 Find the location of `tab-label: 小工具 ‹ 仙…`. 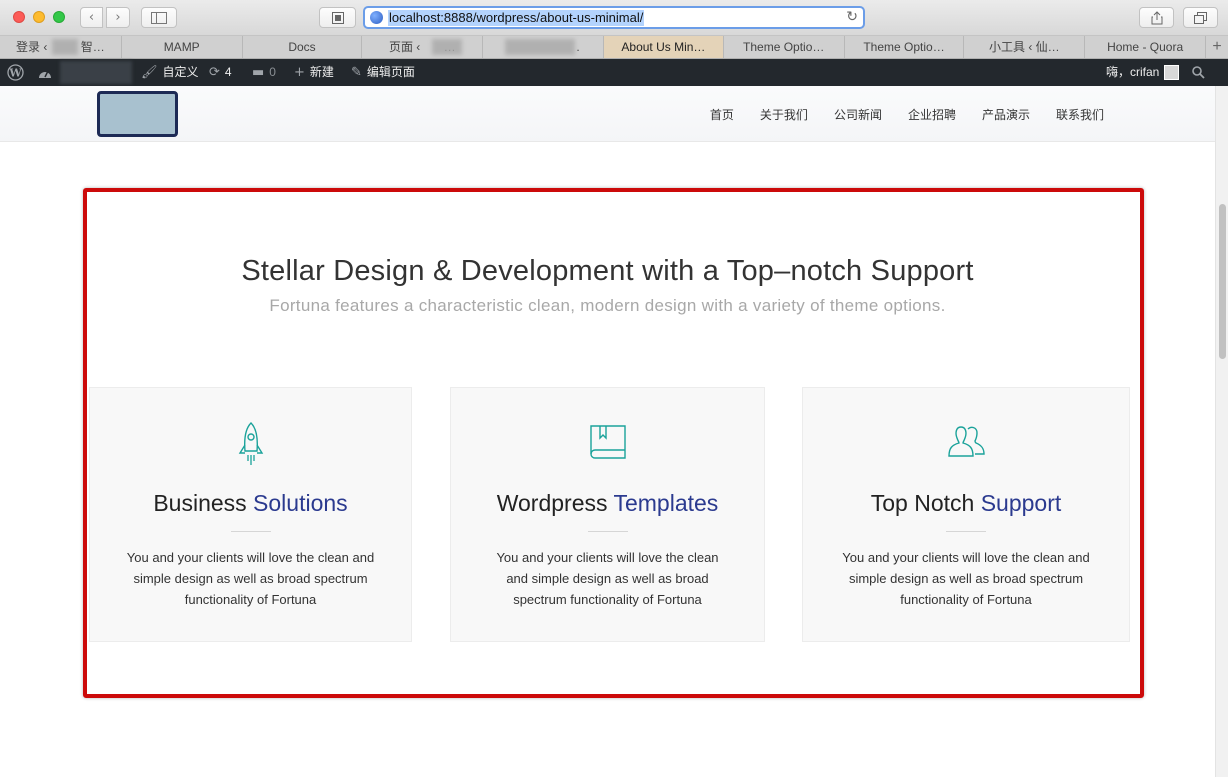

tab-label: 小工具 ‹ 仙… is located at coordinates (1024, 47).